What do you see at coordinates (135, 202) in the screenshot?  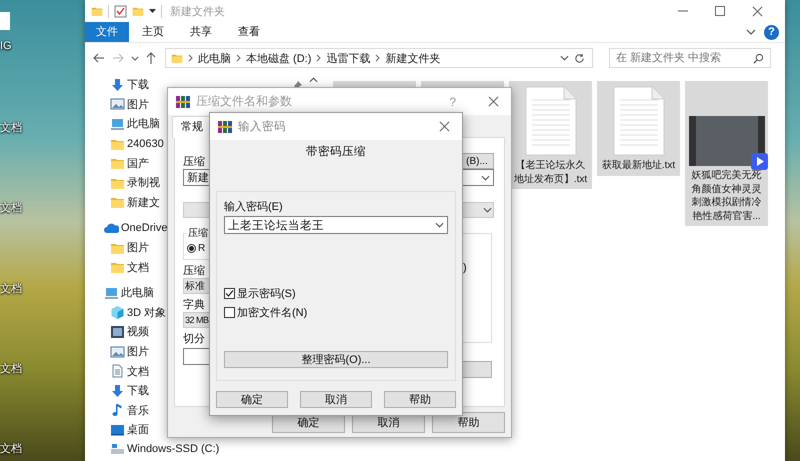 I see `nav-item: 新建文` at bounding box center [135, 202].